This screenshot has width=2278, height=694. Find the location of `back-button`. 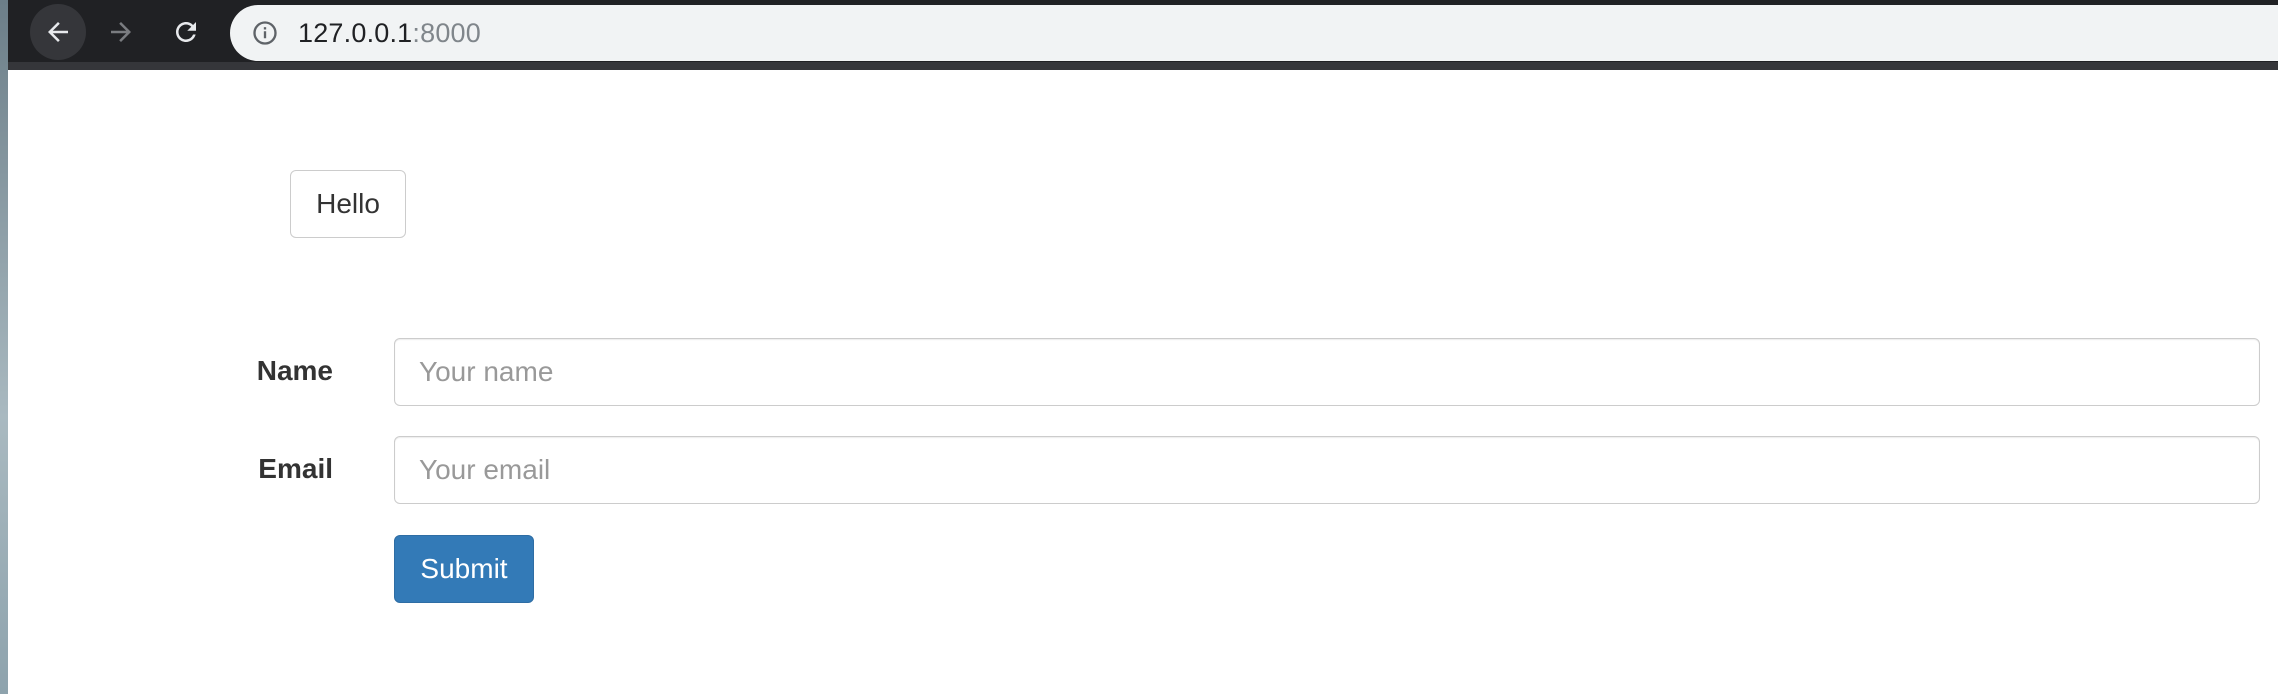

back-button is located at coordinates (58, 32).